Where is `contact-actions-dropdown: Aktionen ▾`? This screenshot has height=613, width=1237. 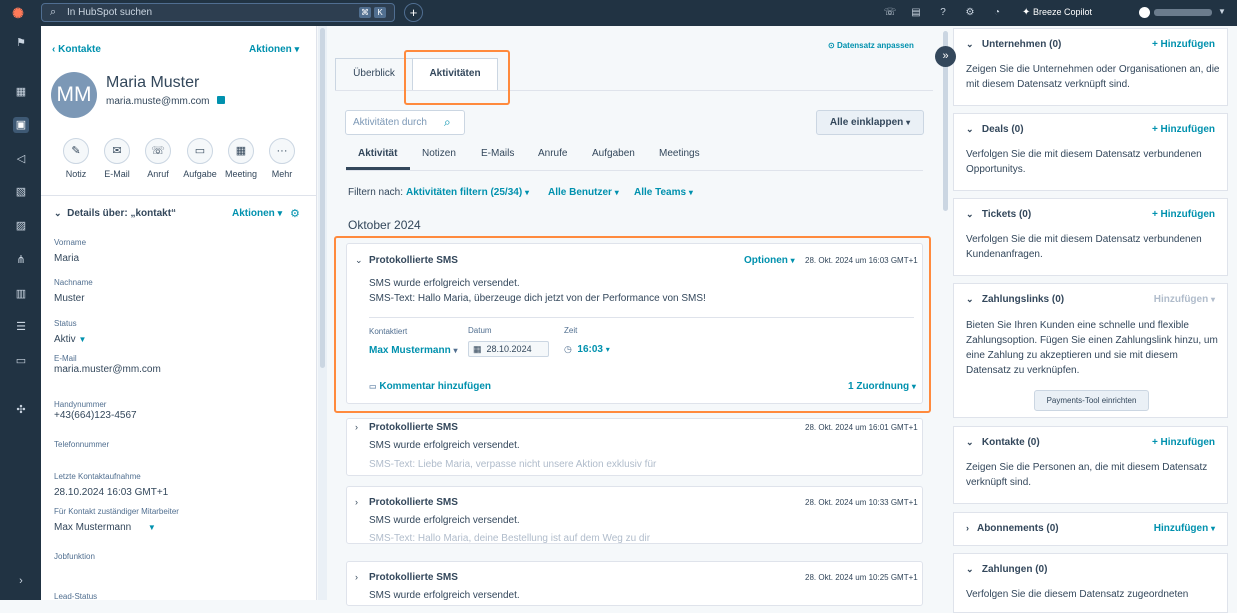
contact-actions-dropdown: Aktionen ▾ is located at coordinates (274, 49).